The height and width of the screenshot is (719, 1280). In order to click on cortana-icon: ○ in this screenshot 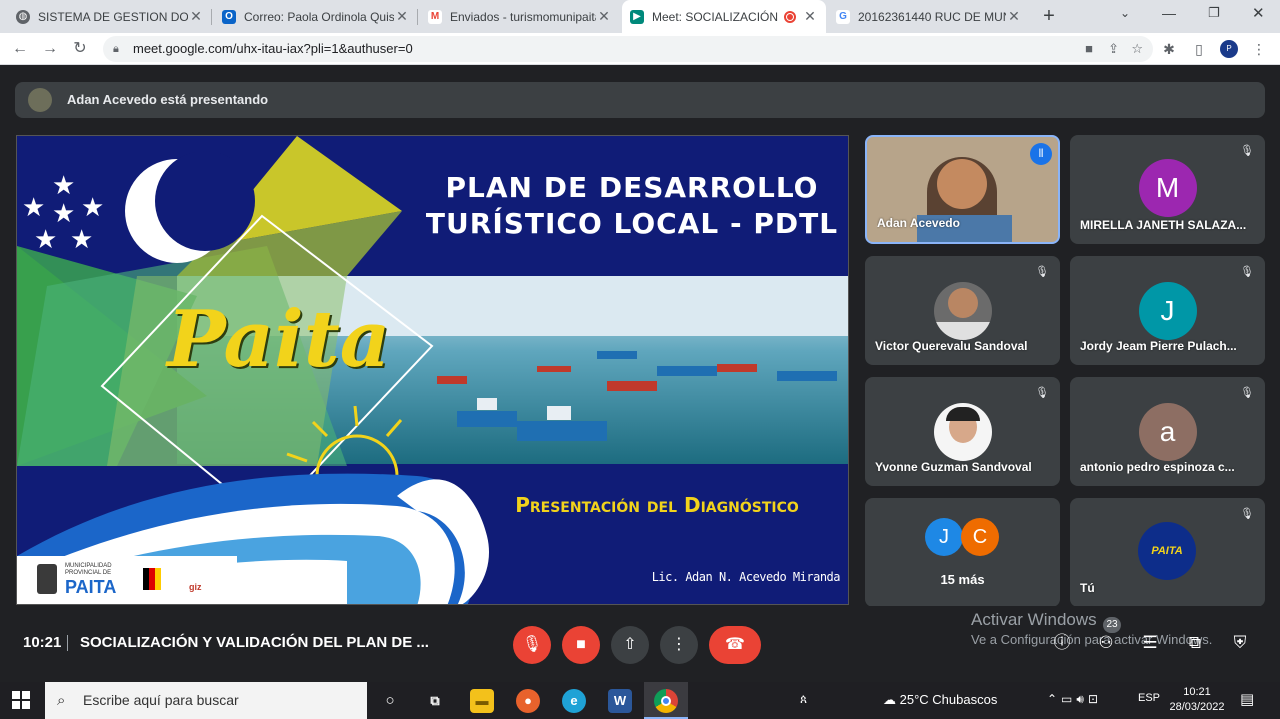, I will do `click(390, 701)`.